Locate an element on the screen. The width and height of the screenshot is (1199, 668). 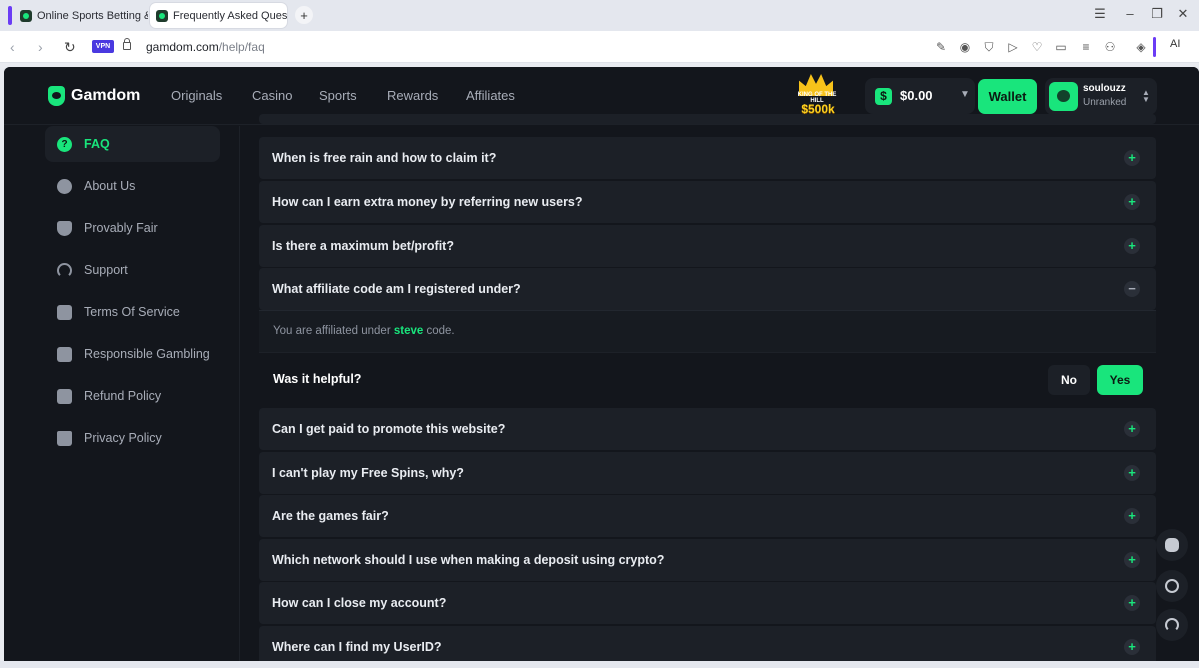
faq-question: Where can I find my UserID? is located at coordinates (357, 647).